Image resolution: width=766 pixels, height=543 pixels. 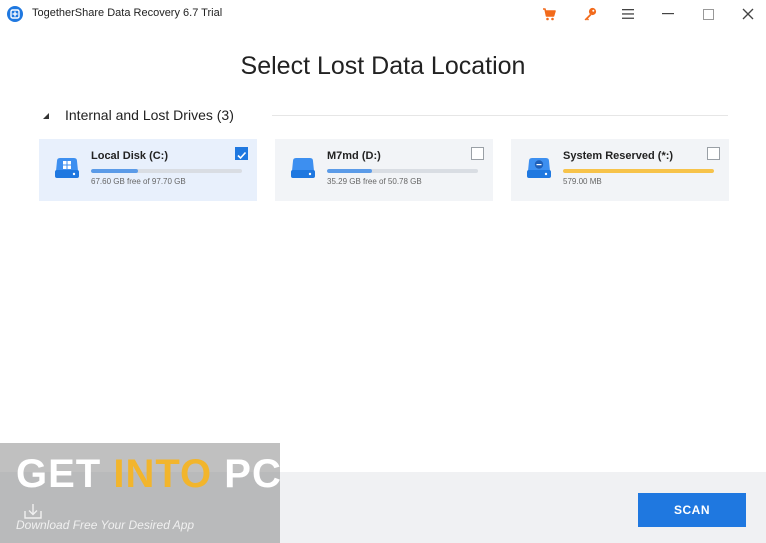 What do you see at coordinates (303, 168) in the screenshot?
I see `drive-icon` at bounding box center [303, 168].